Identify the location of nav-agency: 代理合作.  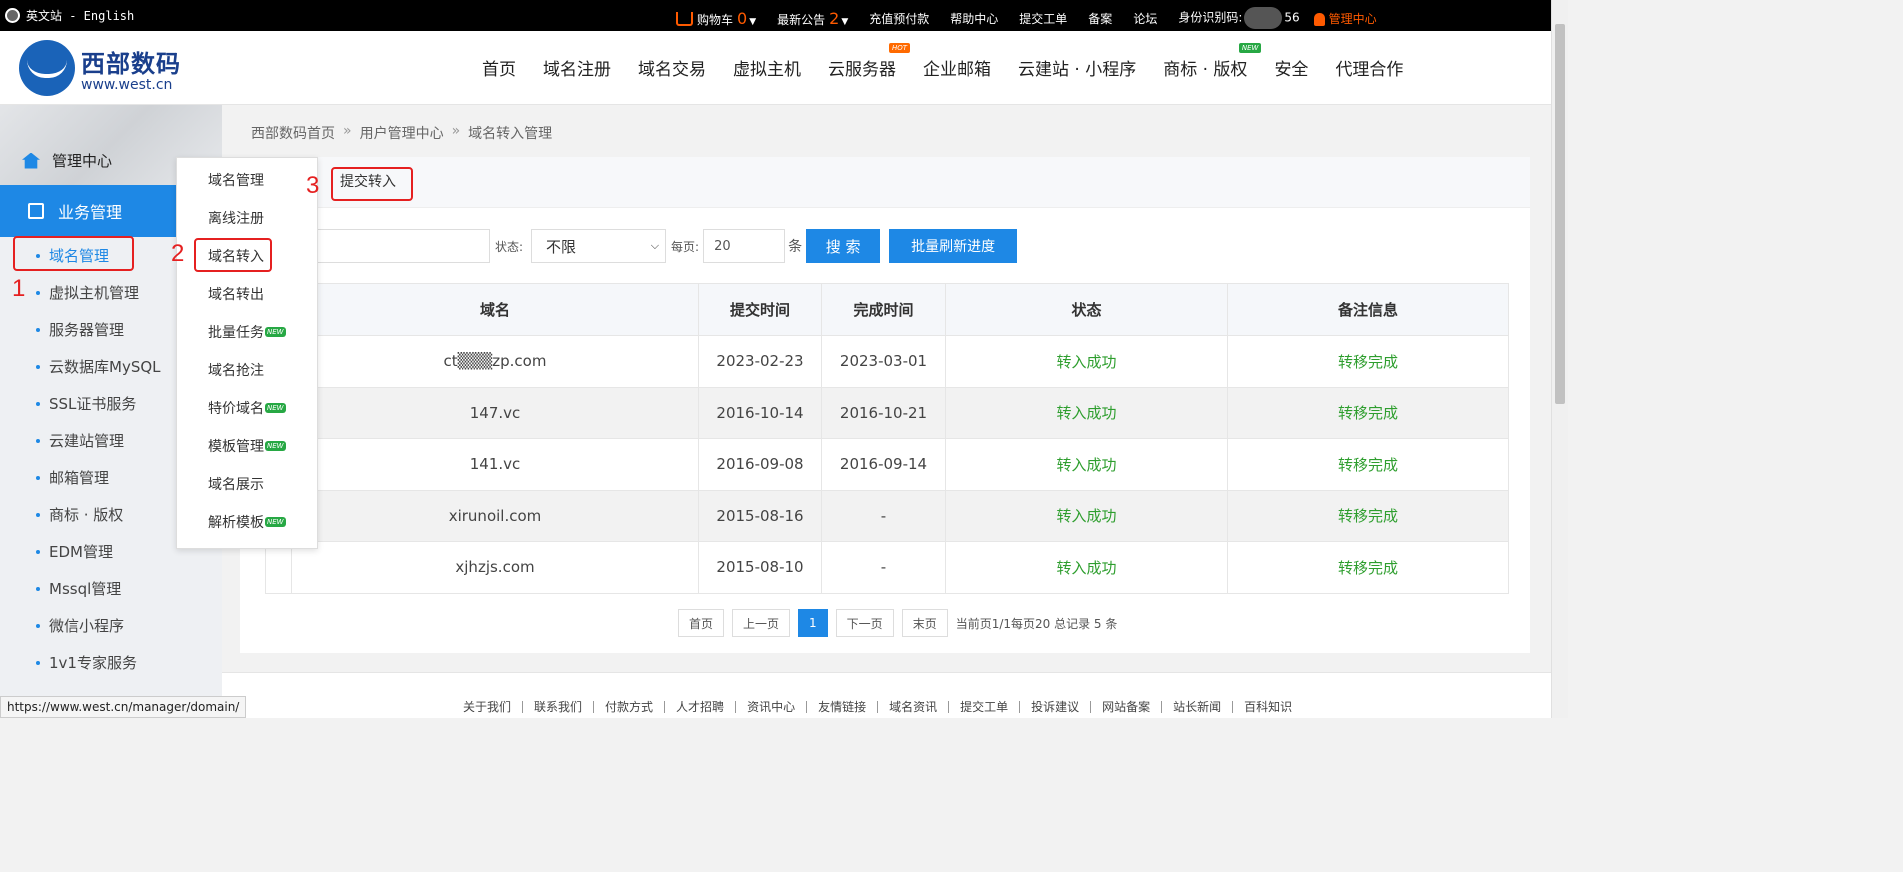
(1369, 67).